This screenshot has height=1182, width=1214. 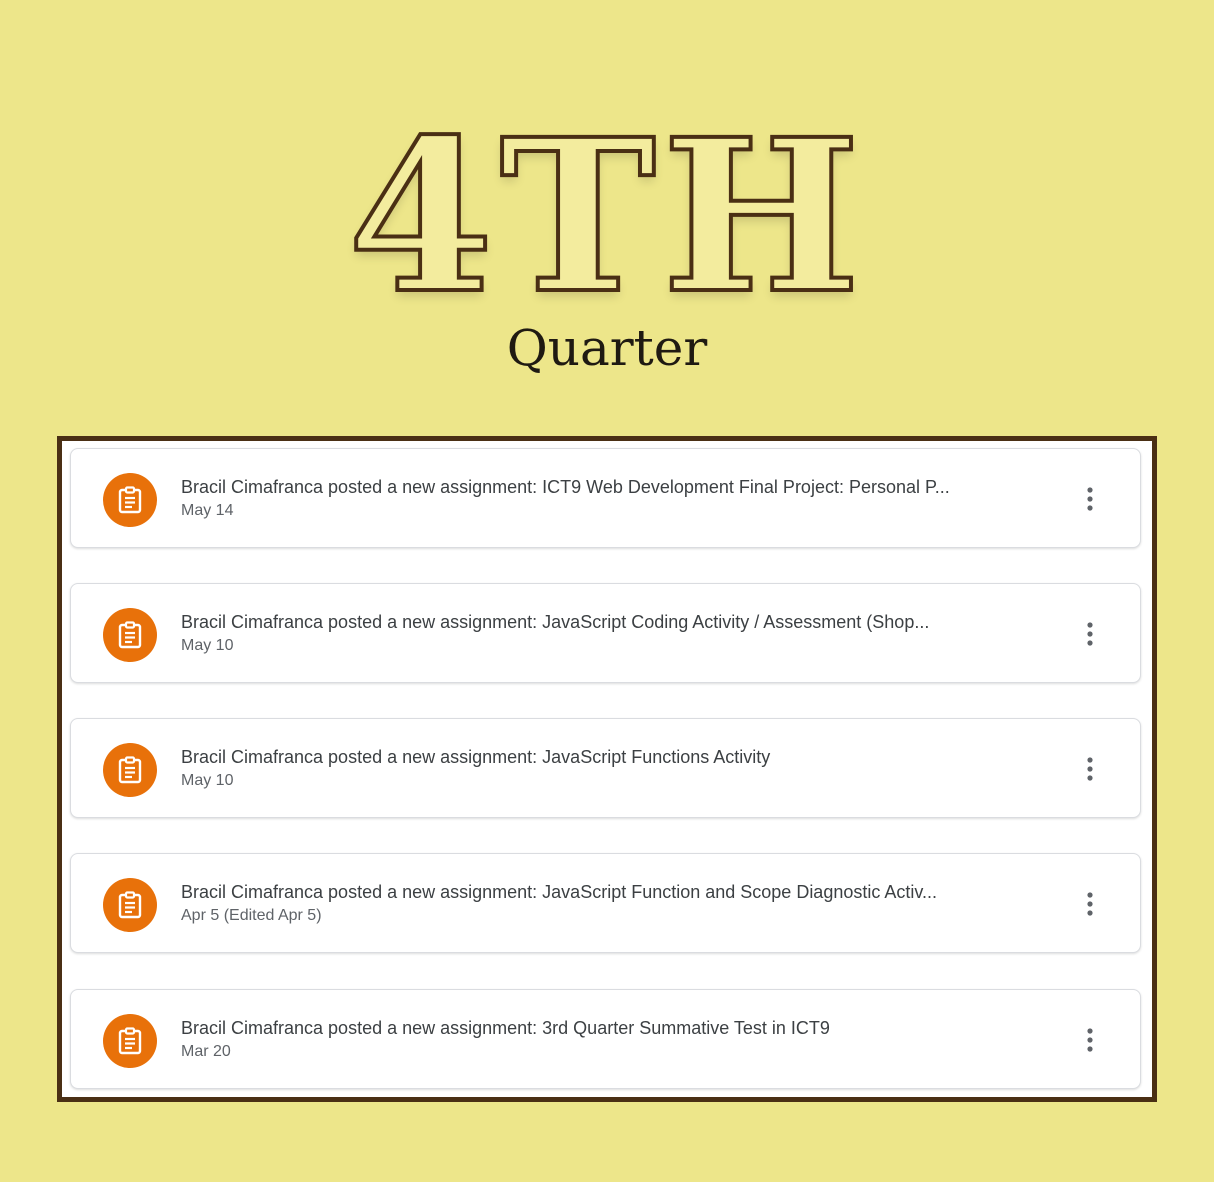 What do you see at coordinates (206, 1051) in the screenshot?
I see `stream-item-date: Mar 20` at bounding box center [206, 1051].